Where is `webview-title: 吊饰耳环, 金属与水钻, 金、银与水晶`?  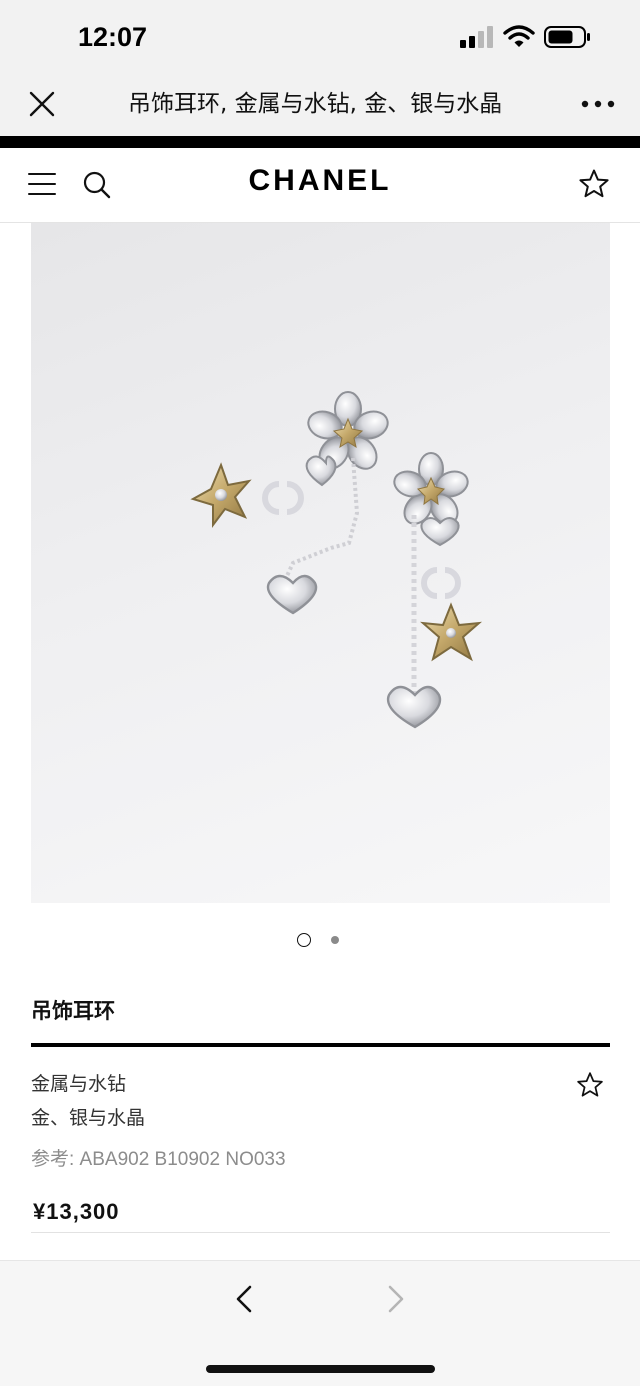 webview-title: 吊饰耳环, 金属与水钻, 金、银与水晶 is located at coordinates (315, 104).